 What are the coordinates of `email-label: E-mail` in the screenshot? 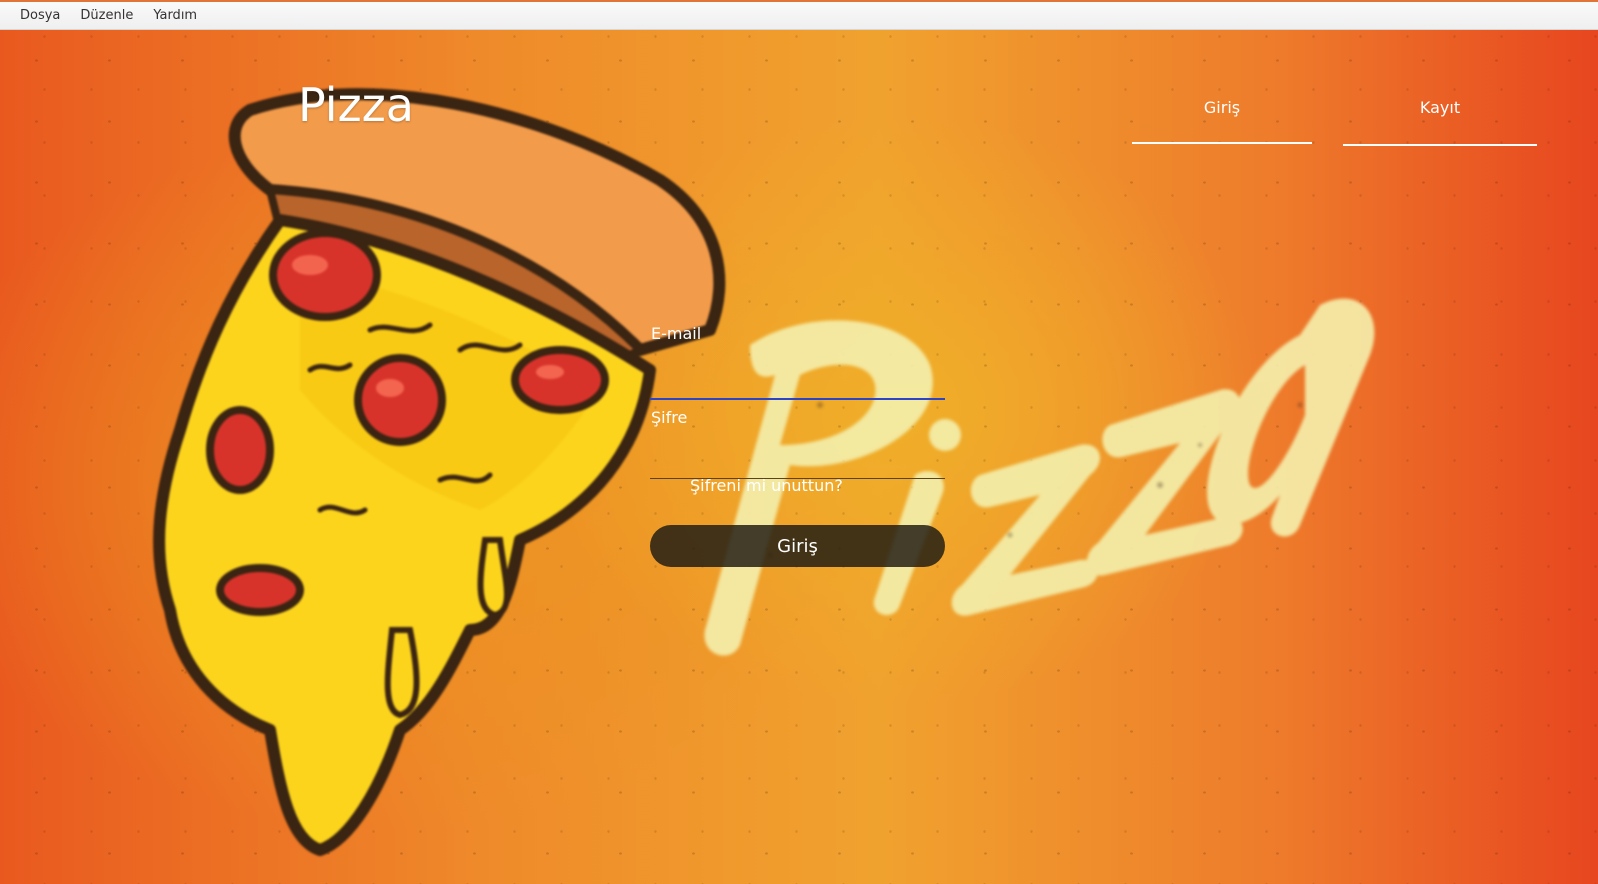 It's located at (676, 333).